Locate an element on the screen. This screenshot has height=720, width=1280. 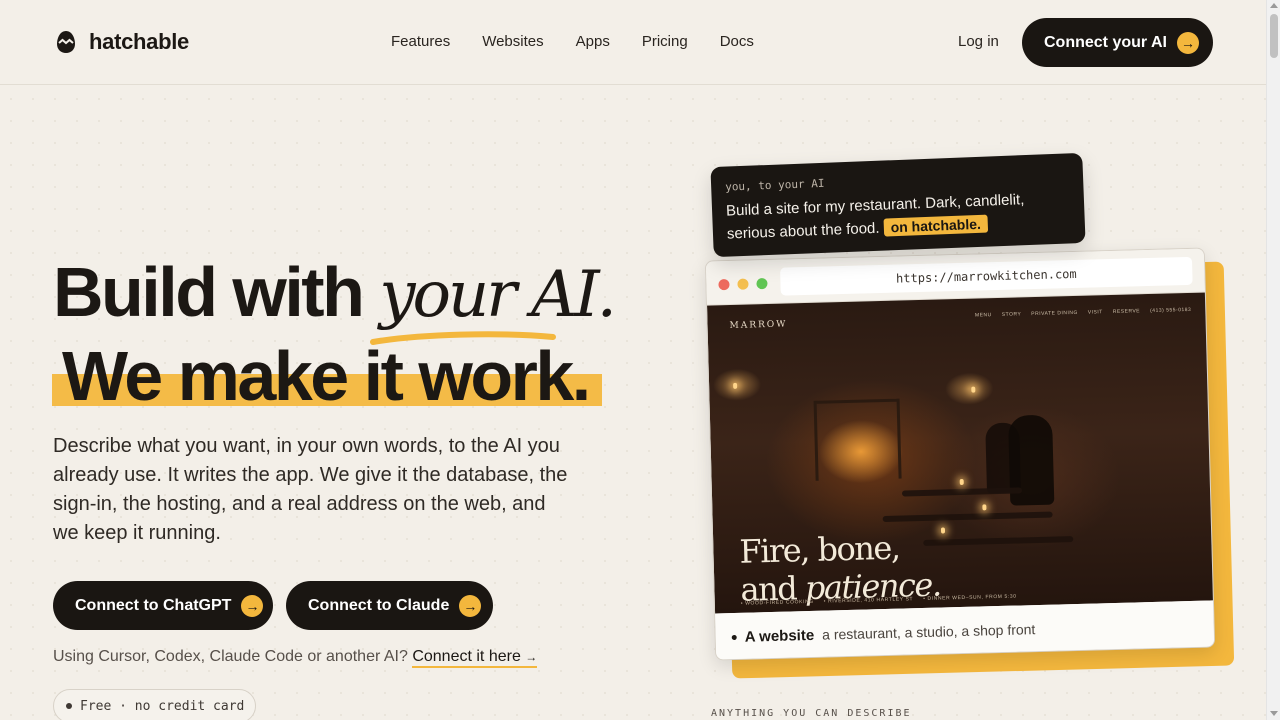
connect-it-here-label: Connect it here is located at coordinates (466, 656).